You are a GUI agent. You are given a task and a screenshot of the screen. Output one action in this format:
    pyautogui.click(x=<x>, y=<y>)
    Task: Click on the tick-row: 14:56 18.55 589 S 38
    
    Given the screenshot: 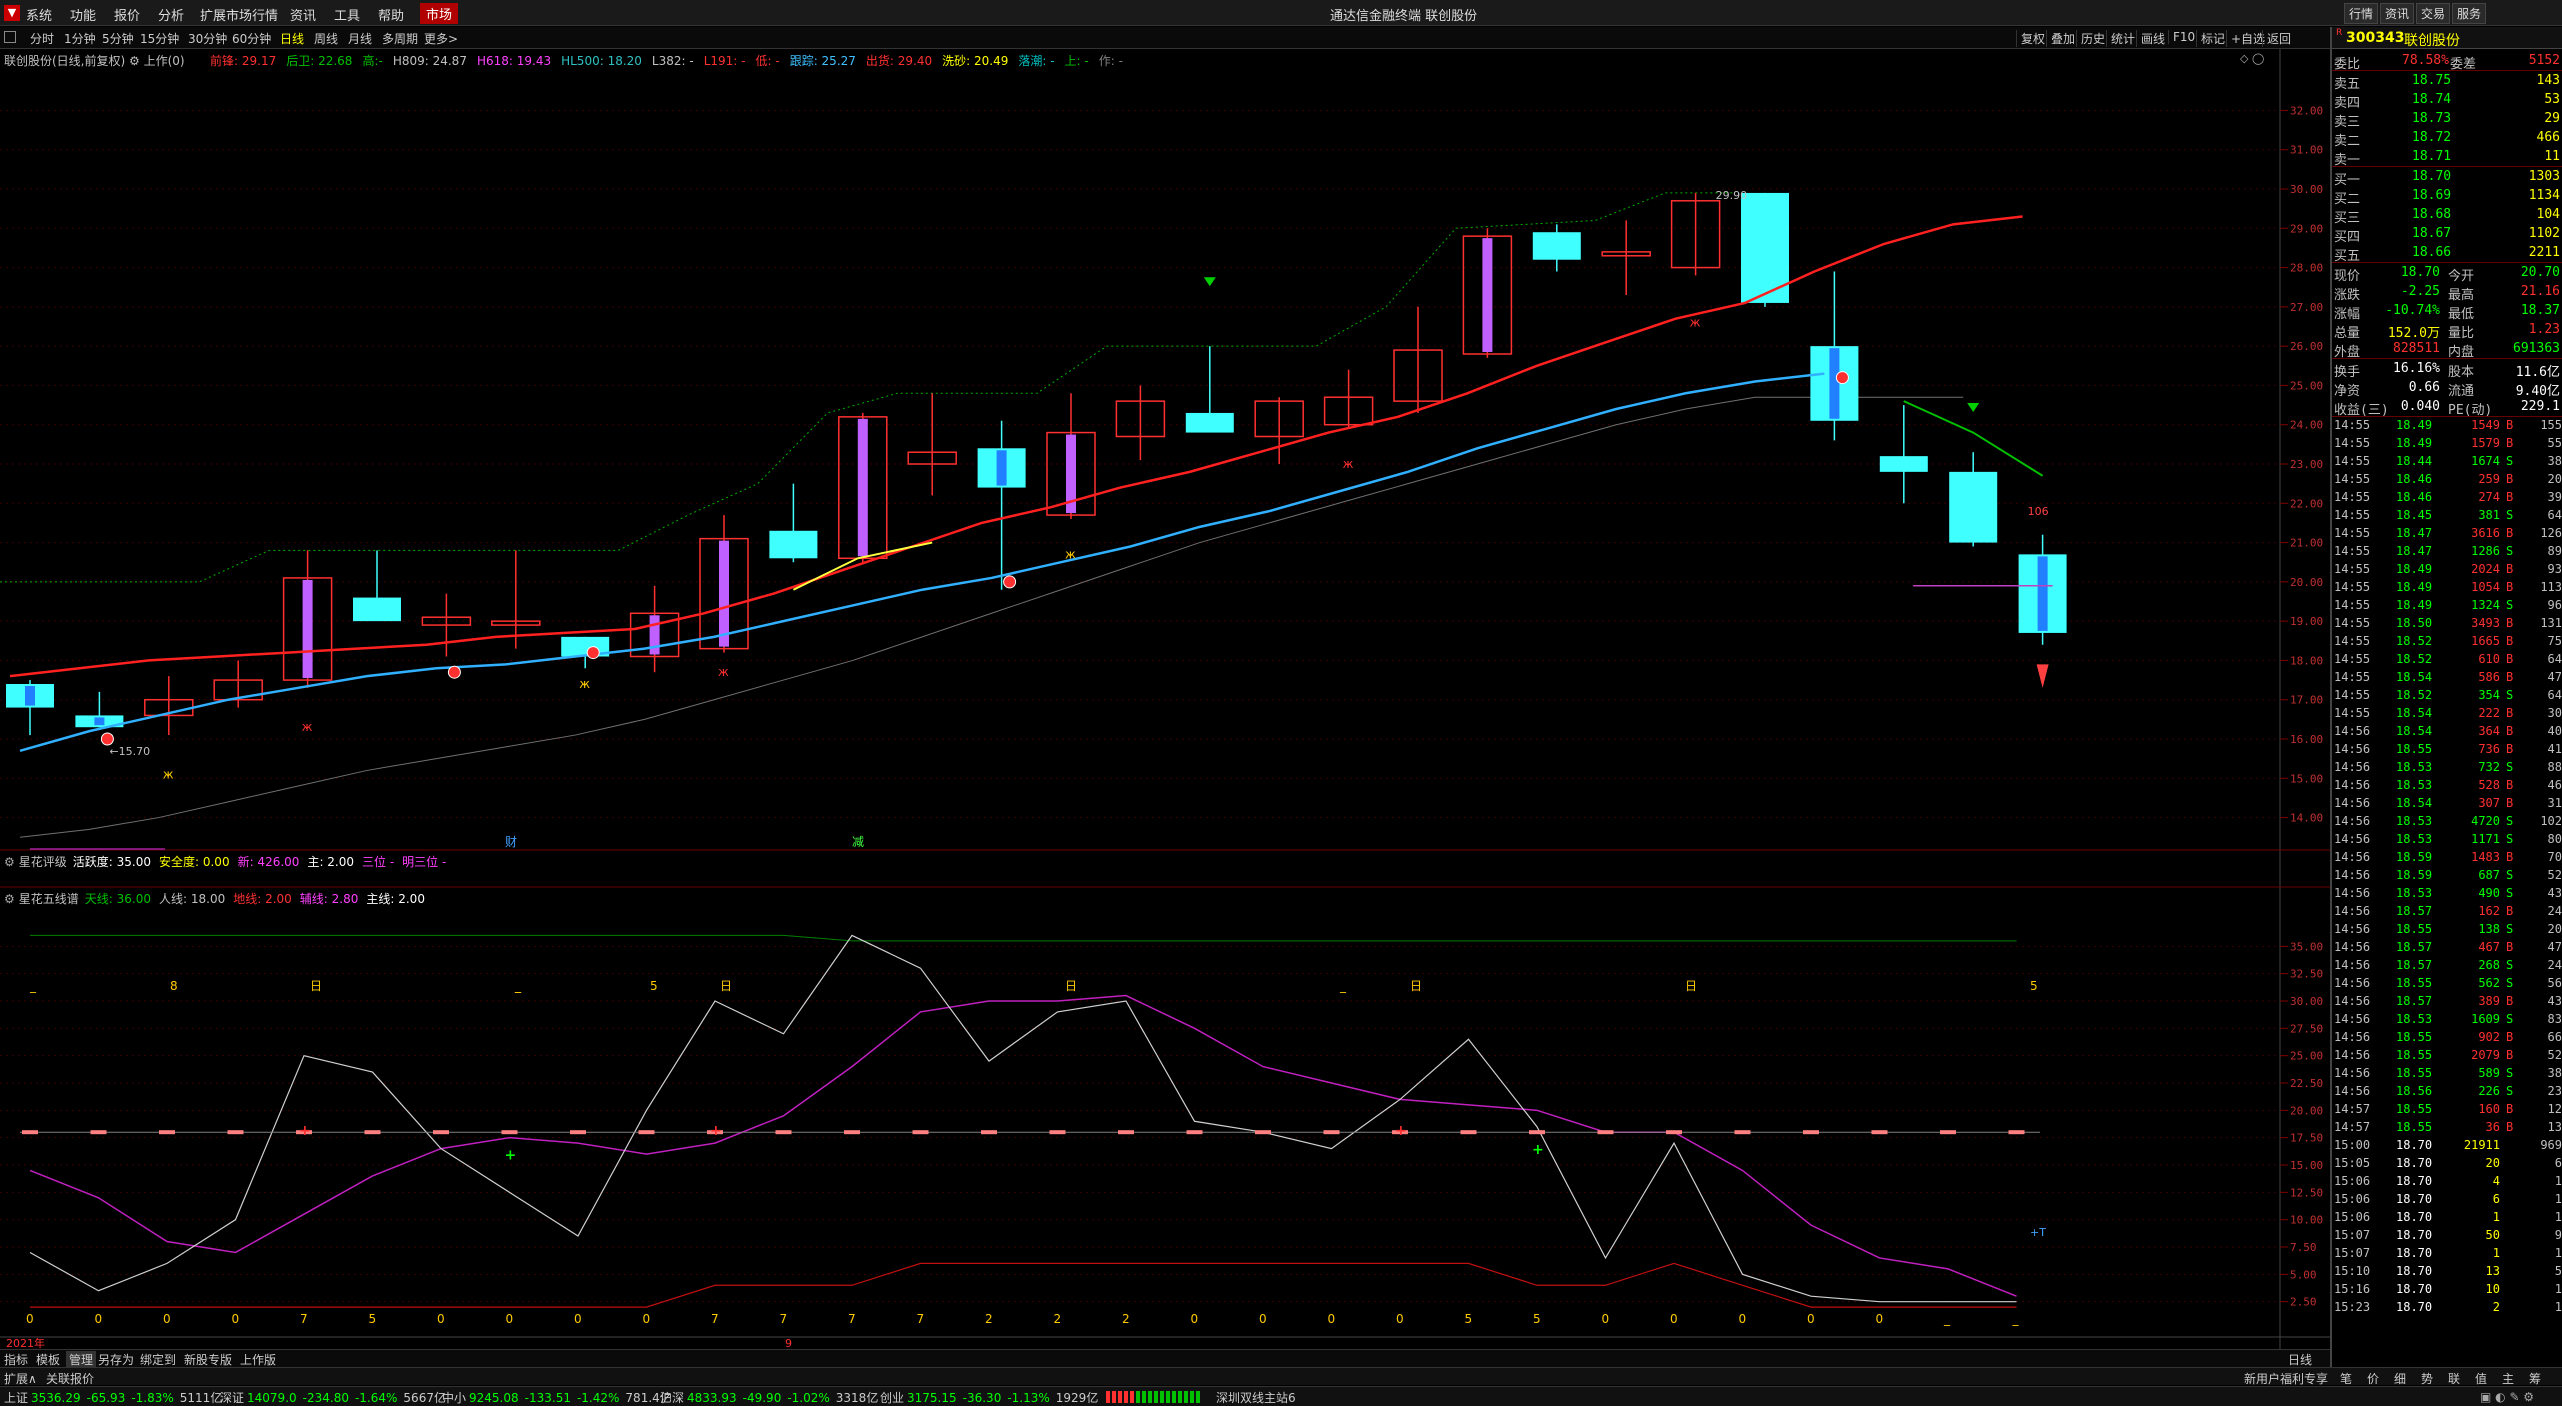 What is the action you would take?
    pyautogui.click(x=2447, y=1074)
    